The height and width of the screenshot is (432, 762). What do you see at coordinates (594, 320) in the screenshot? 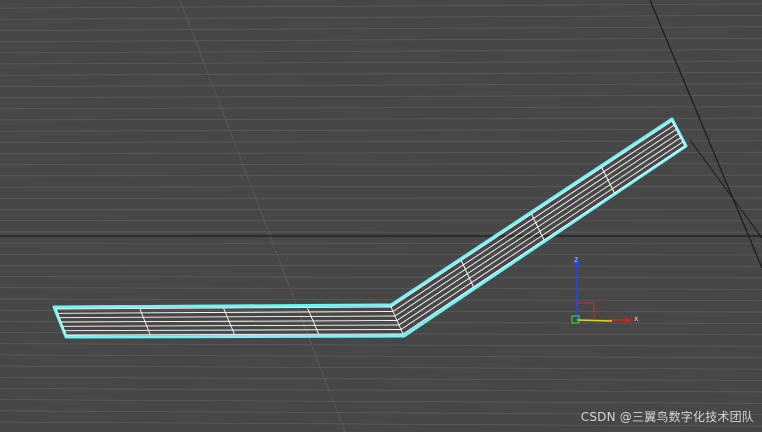
I see `gizmo-y-axis` at bounding box center [594, 320].